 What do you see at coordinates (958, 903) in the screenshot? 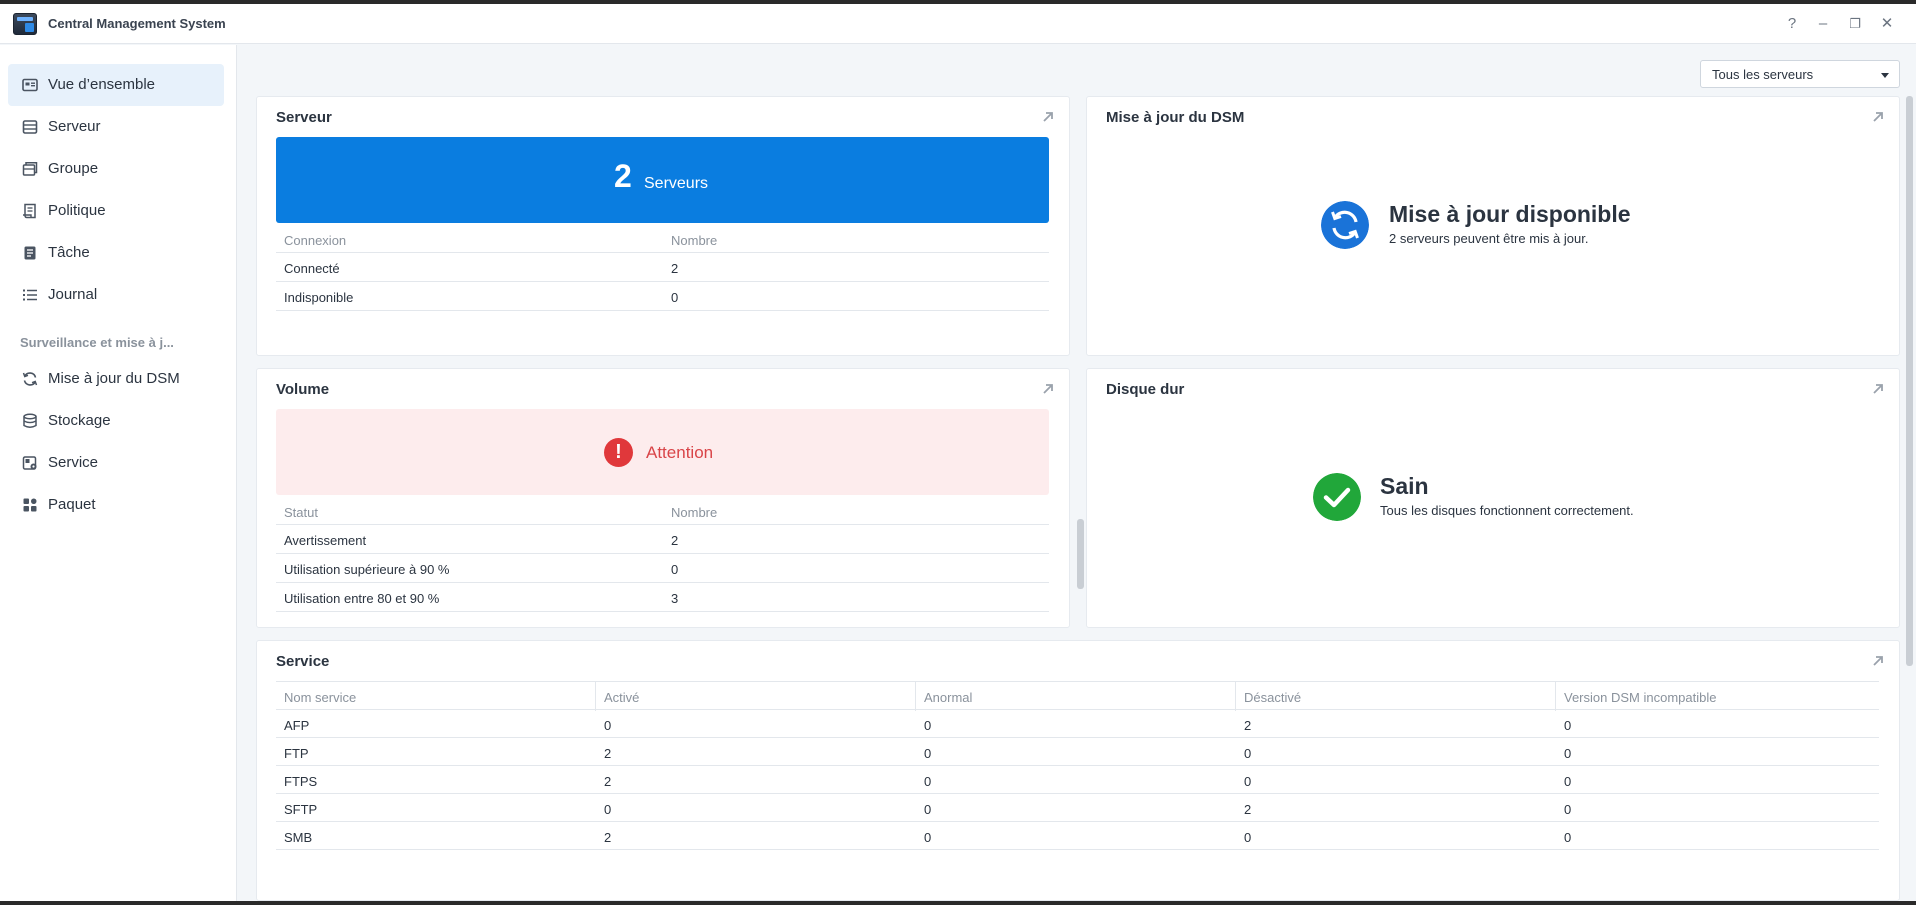
I see `desktop-bottom-strip` at bounding box center [958, 903].